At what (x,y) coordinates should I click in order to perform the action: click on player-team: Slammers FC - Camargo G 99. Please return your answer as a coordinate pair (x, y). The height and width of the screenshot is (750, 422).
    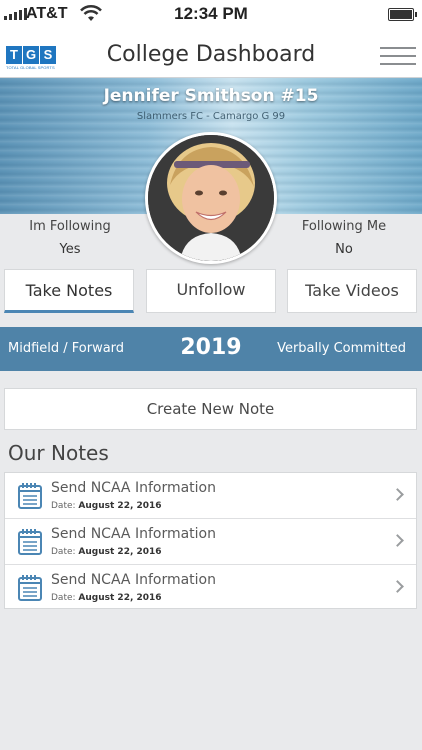
    Looking at the image, I should click on (211, 116).